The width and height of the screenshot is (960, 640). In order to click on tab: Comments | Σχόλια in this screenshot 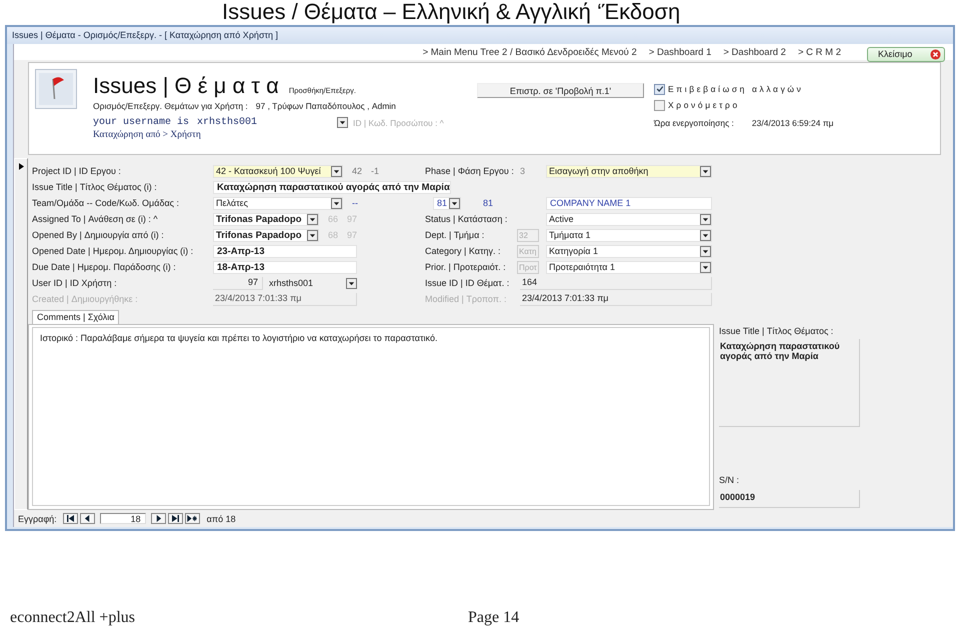, I will do `click(76, 317)`.